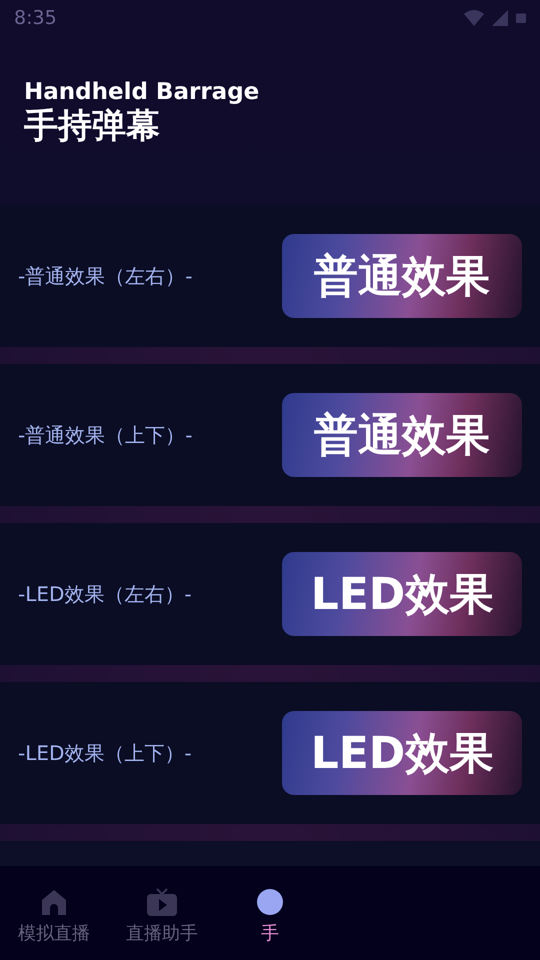 The height and width of the screenshot is (960, 540). Describe the element at coordinates (474, 18) in the screenshot. I see `wifi-icon` at that location.